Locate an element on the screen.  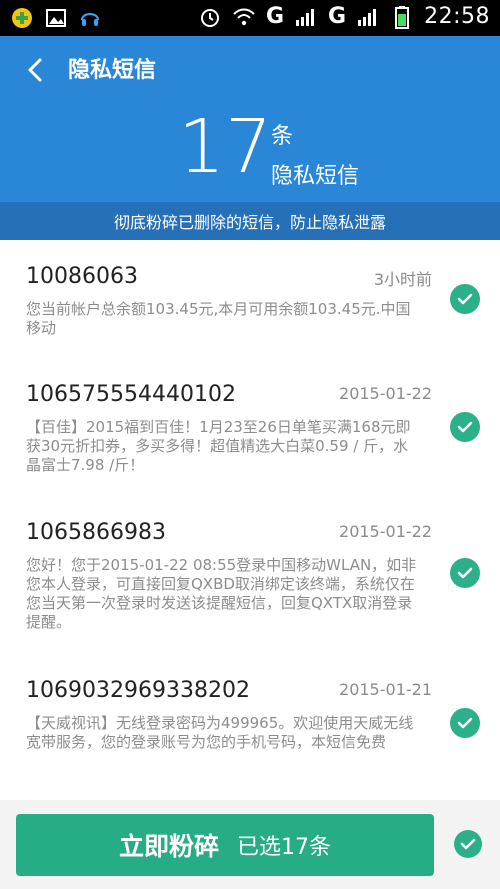
message-sender: 10086063 is located at coordinates (82, 276).